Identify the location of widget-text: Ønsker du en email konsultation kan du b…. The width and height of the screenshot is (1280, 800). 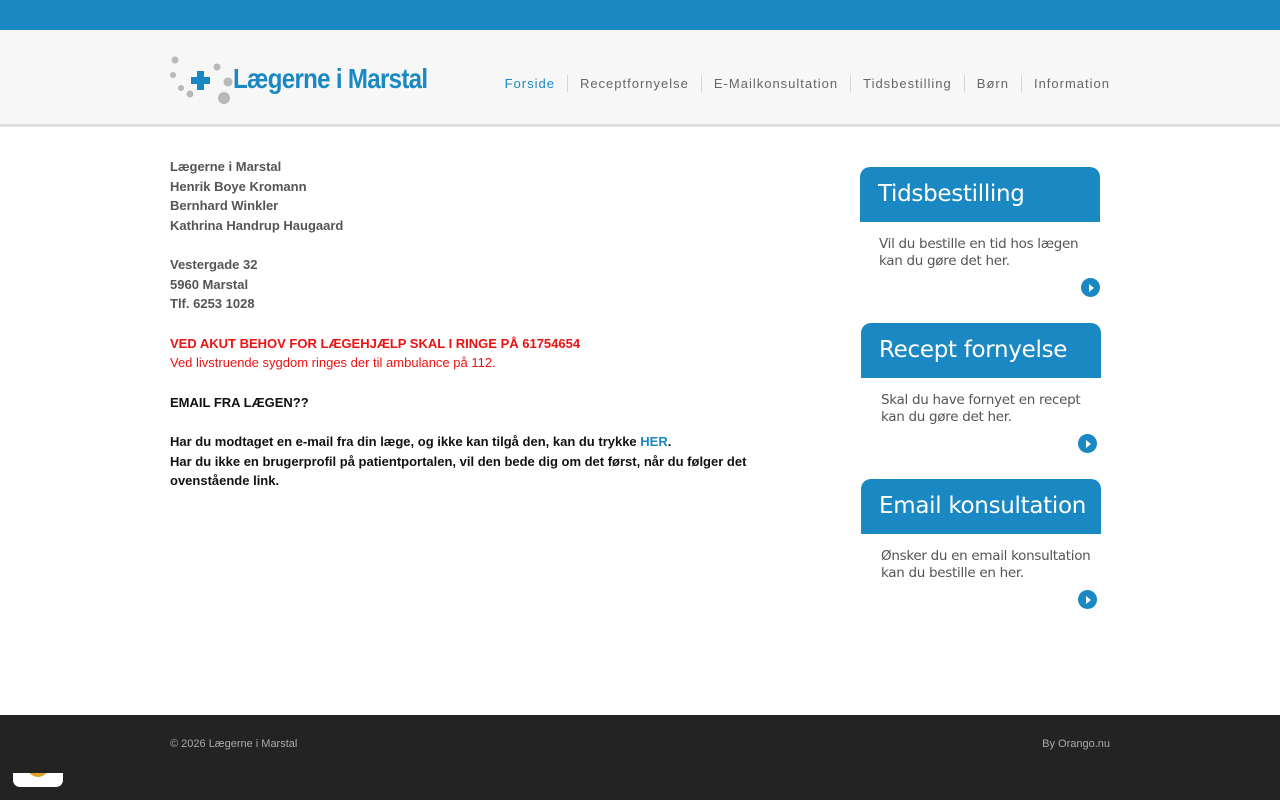
(988, 565).